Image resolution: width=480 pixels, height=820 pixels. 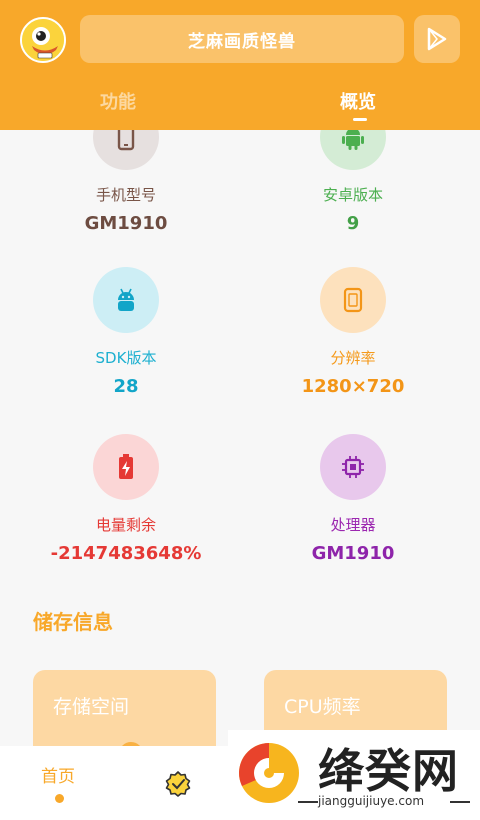 What do you see at coordinates (353, 358) in the screenshot?
I see `resolution-label: 分辨率` at bounding box center [353, 358].